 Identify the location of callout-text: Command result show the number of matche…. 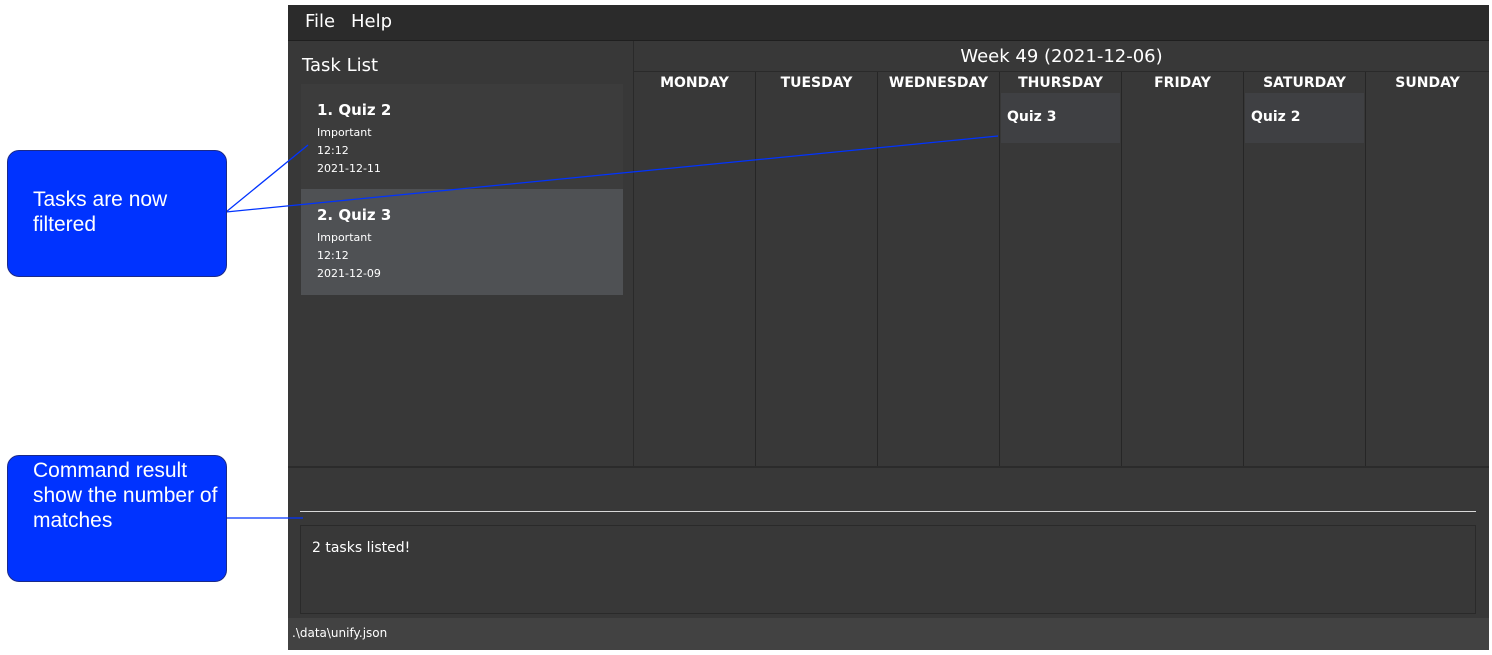
(125, 495).